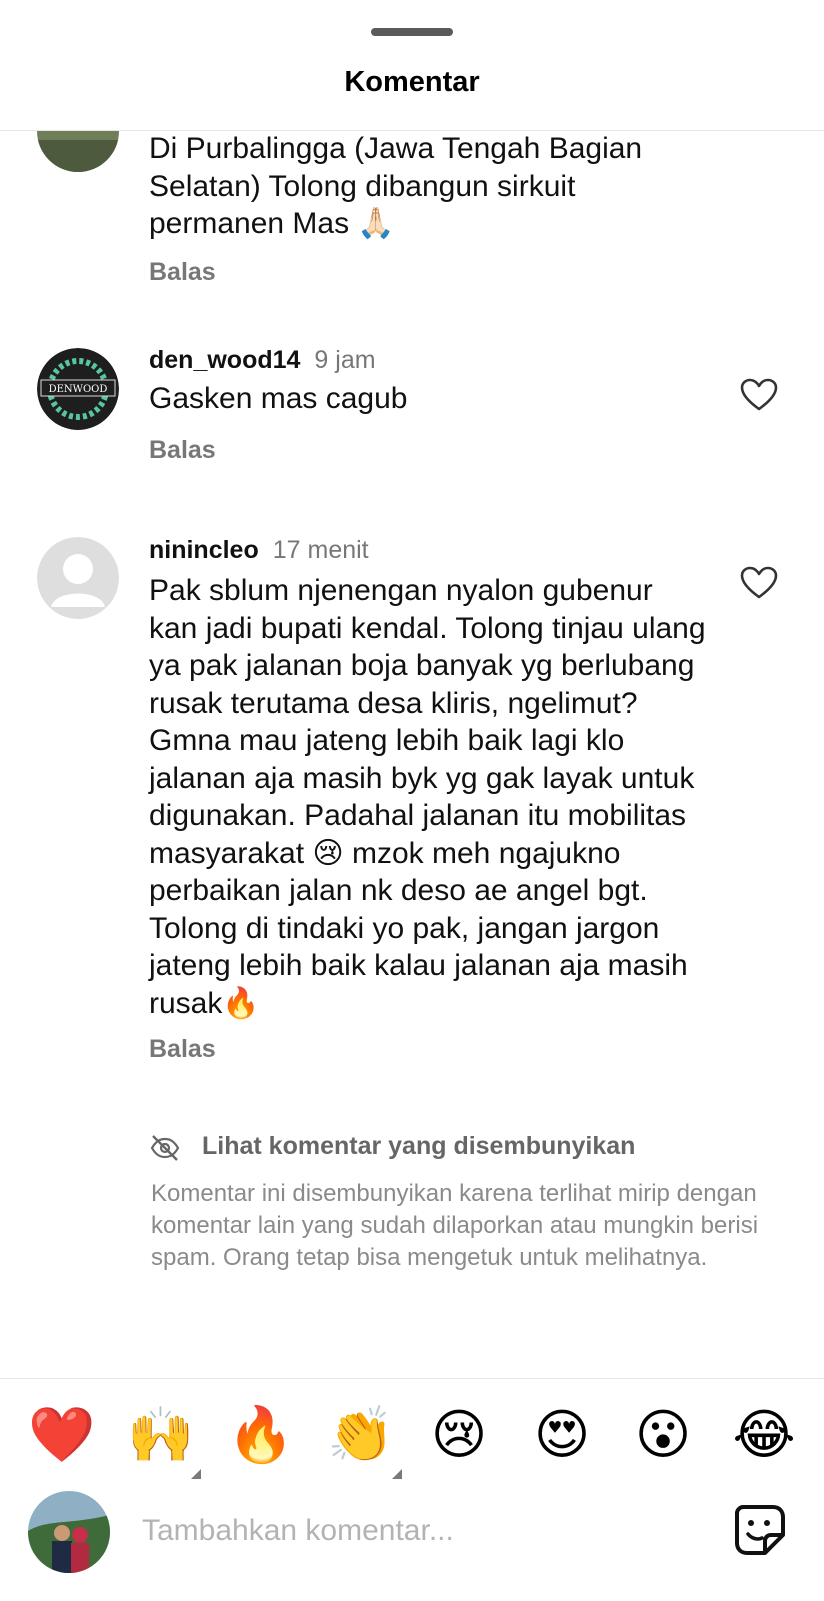 Image resolution: width=824 pixels, height=1601 pixels. I want to click on current-user-avatar, so click(69, 1532).